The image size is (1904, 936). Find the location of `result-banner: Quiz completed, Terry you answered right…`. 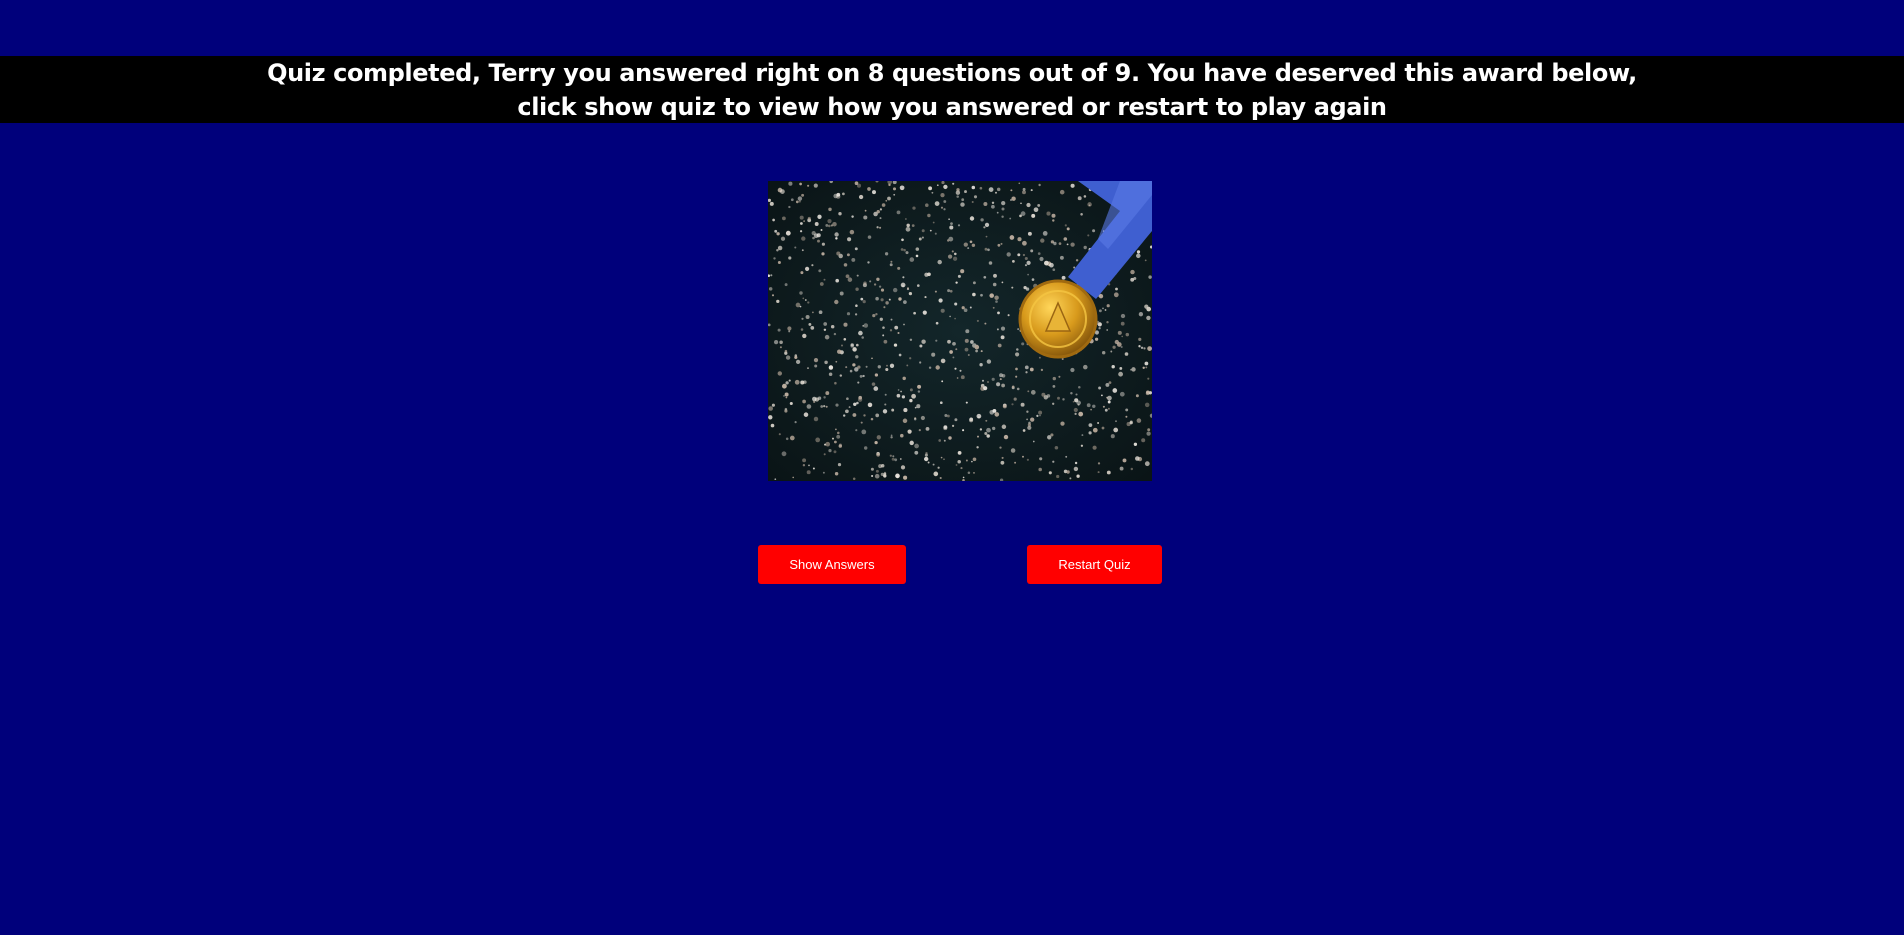

result-banner: Quiz completed, Terry you answered right… is located at coordinates (952, 89).